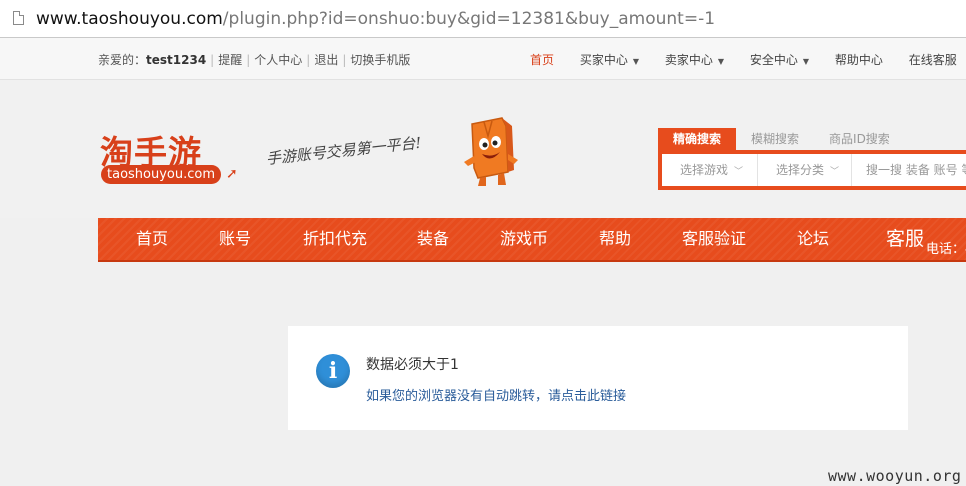 The height and width of the screenshot is (486, 966). What do you see at coordinates (598, 378) in the screenshot?
I see `message-box: i 数据必须大于1 如果您的浏览器没有自动跳转，请点击此链接` at bounding box center [598, 378].